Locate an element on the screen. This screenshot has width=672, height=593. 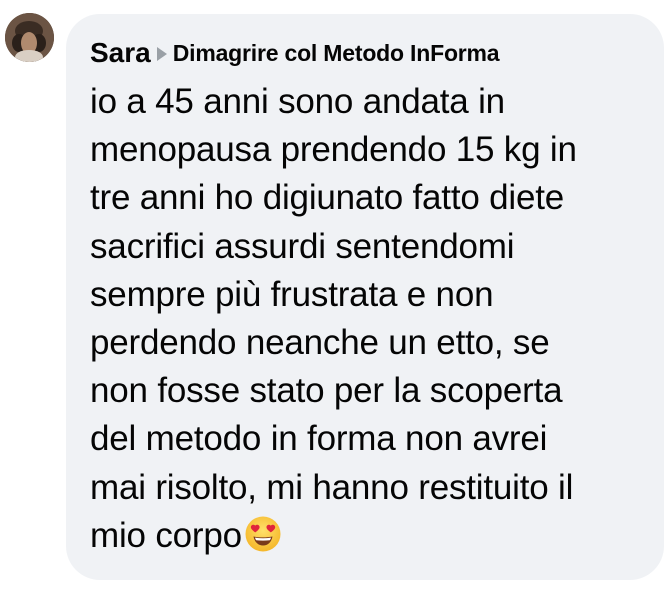
comment-line: menopausa prendendo 15 kg in is located at coordinates (333, 150).